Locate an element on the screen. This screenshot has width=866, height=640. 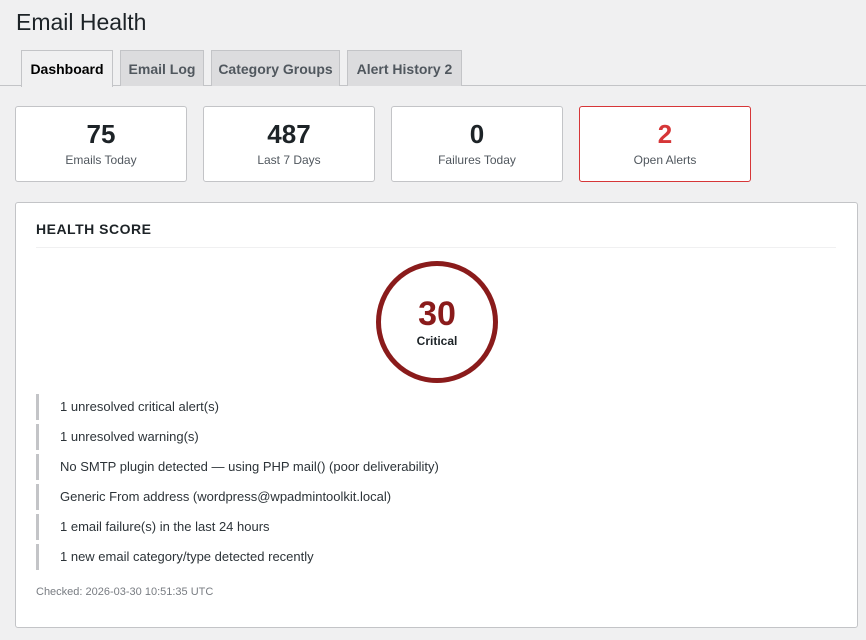
stat-label: Emails Today is located at coordinates (101, 160).